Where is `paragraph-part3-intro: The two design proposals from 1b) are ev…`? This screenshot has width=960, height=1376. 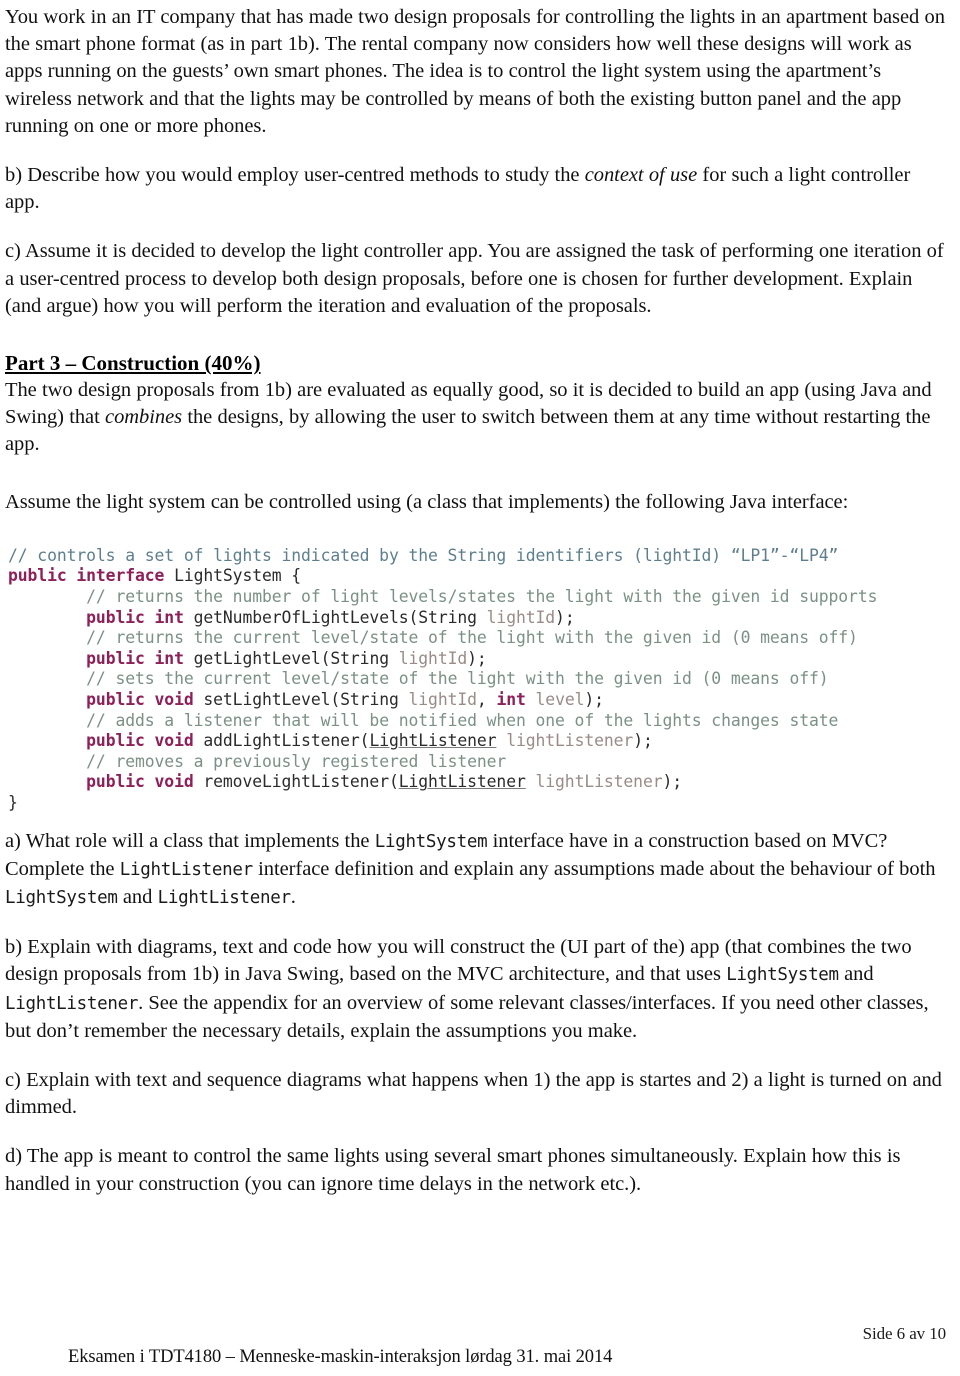 paragraph-part3-intro: The two design proposals from 1b) are ev… is located at coordinates (476, 418).